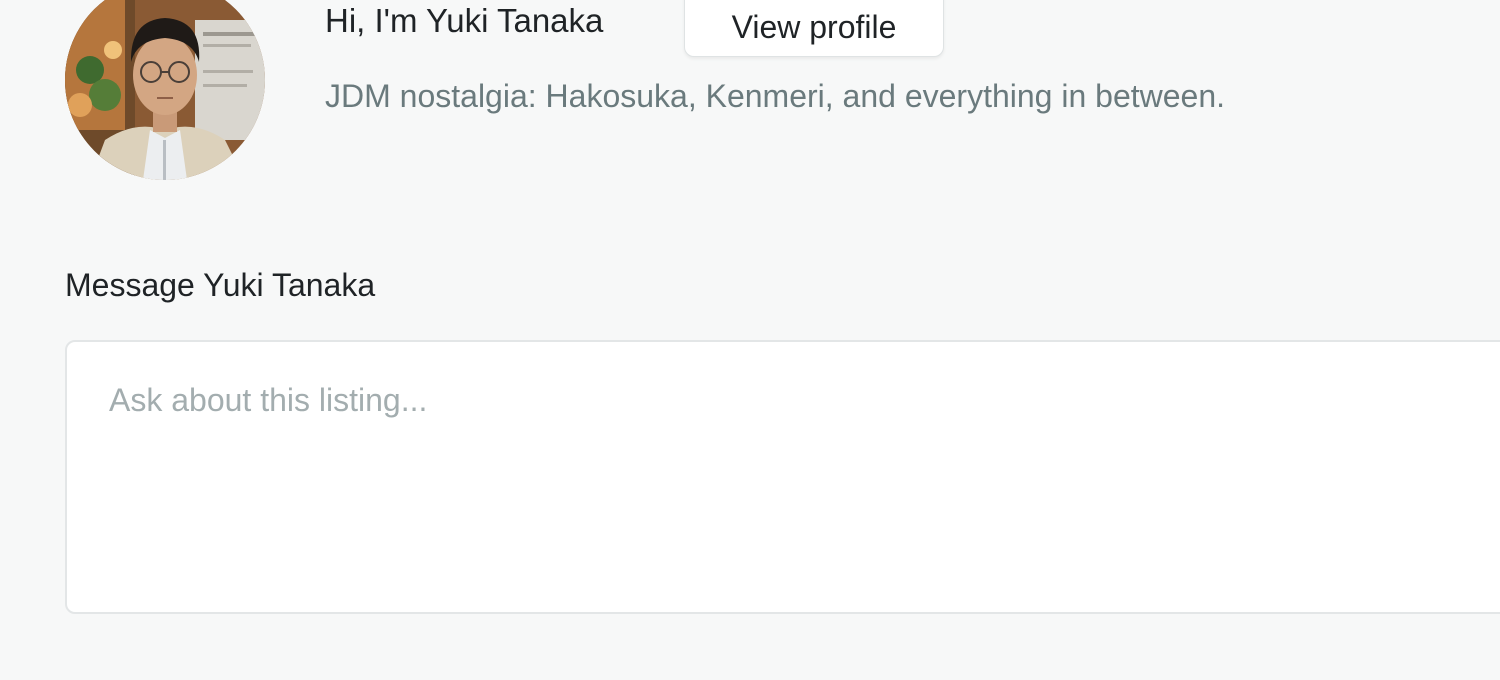  I want to click on message-label: Message Yuki Tanaka, so click(220, 285).